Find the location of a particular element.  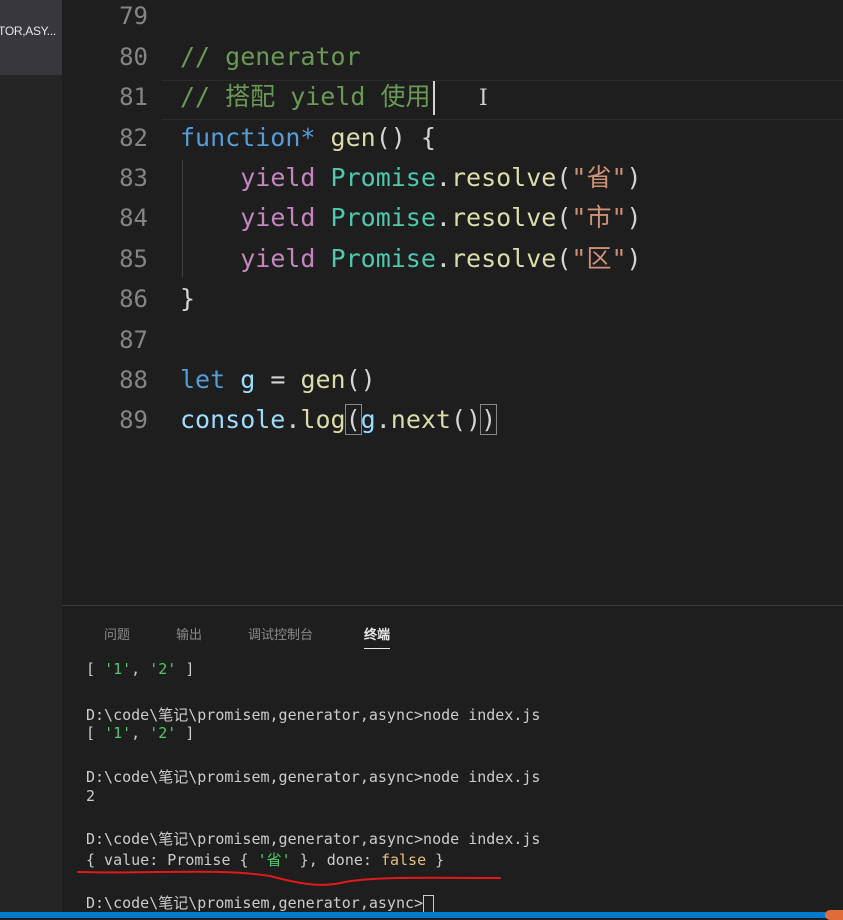

tab-problems: 问题 is located at coordinates (117, 633).